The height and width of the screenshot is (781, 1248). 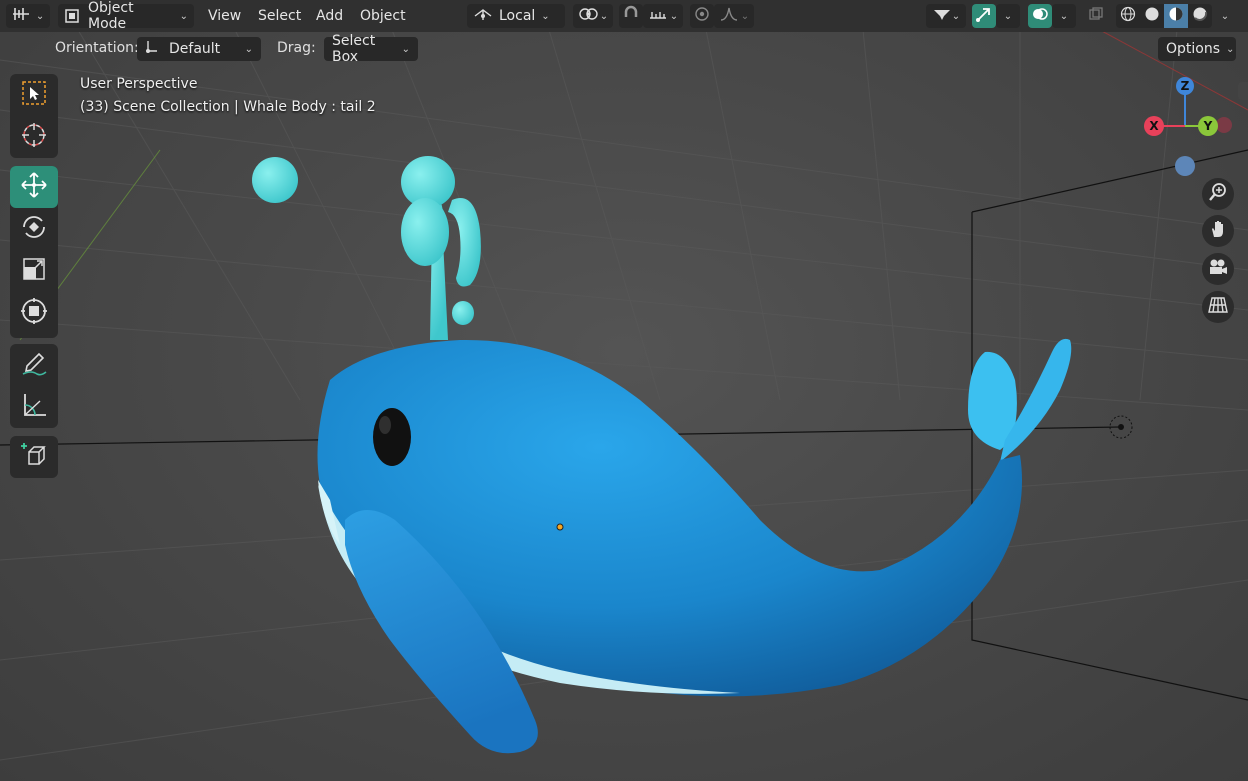 What do you see at coordinates (139, 84) in the screenshot?
I see `perspective-label: User Perspective` at bounding box center [139, 84].